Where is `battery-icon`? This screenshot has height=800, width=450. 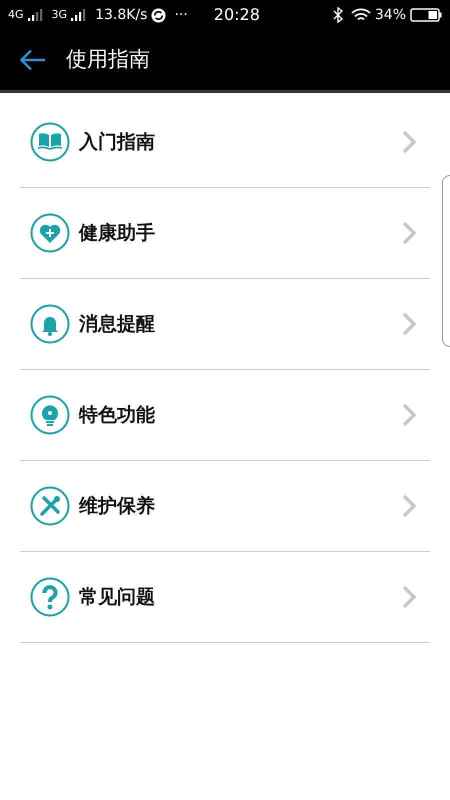
battery-icon is located at coordinates (426, 15).